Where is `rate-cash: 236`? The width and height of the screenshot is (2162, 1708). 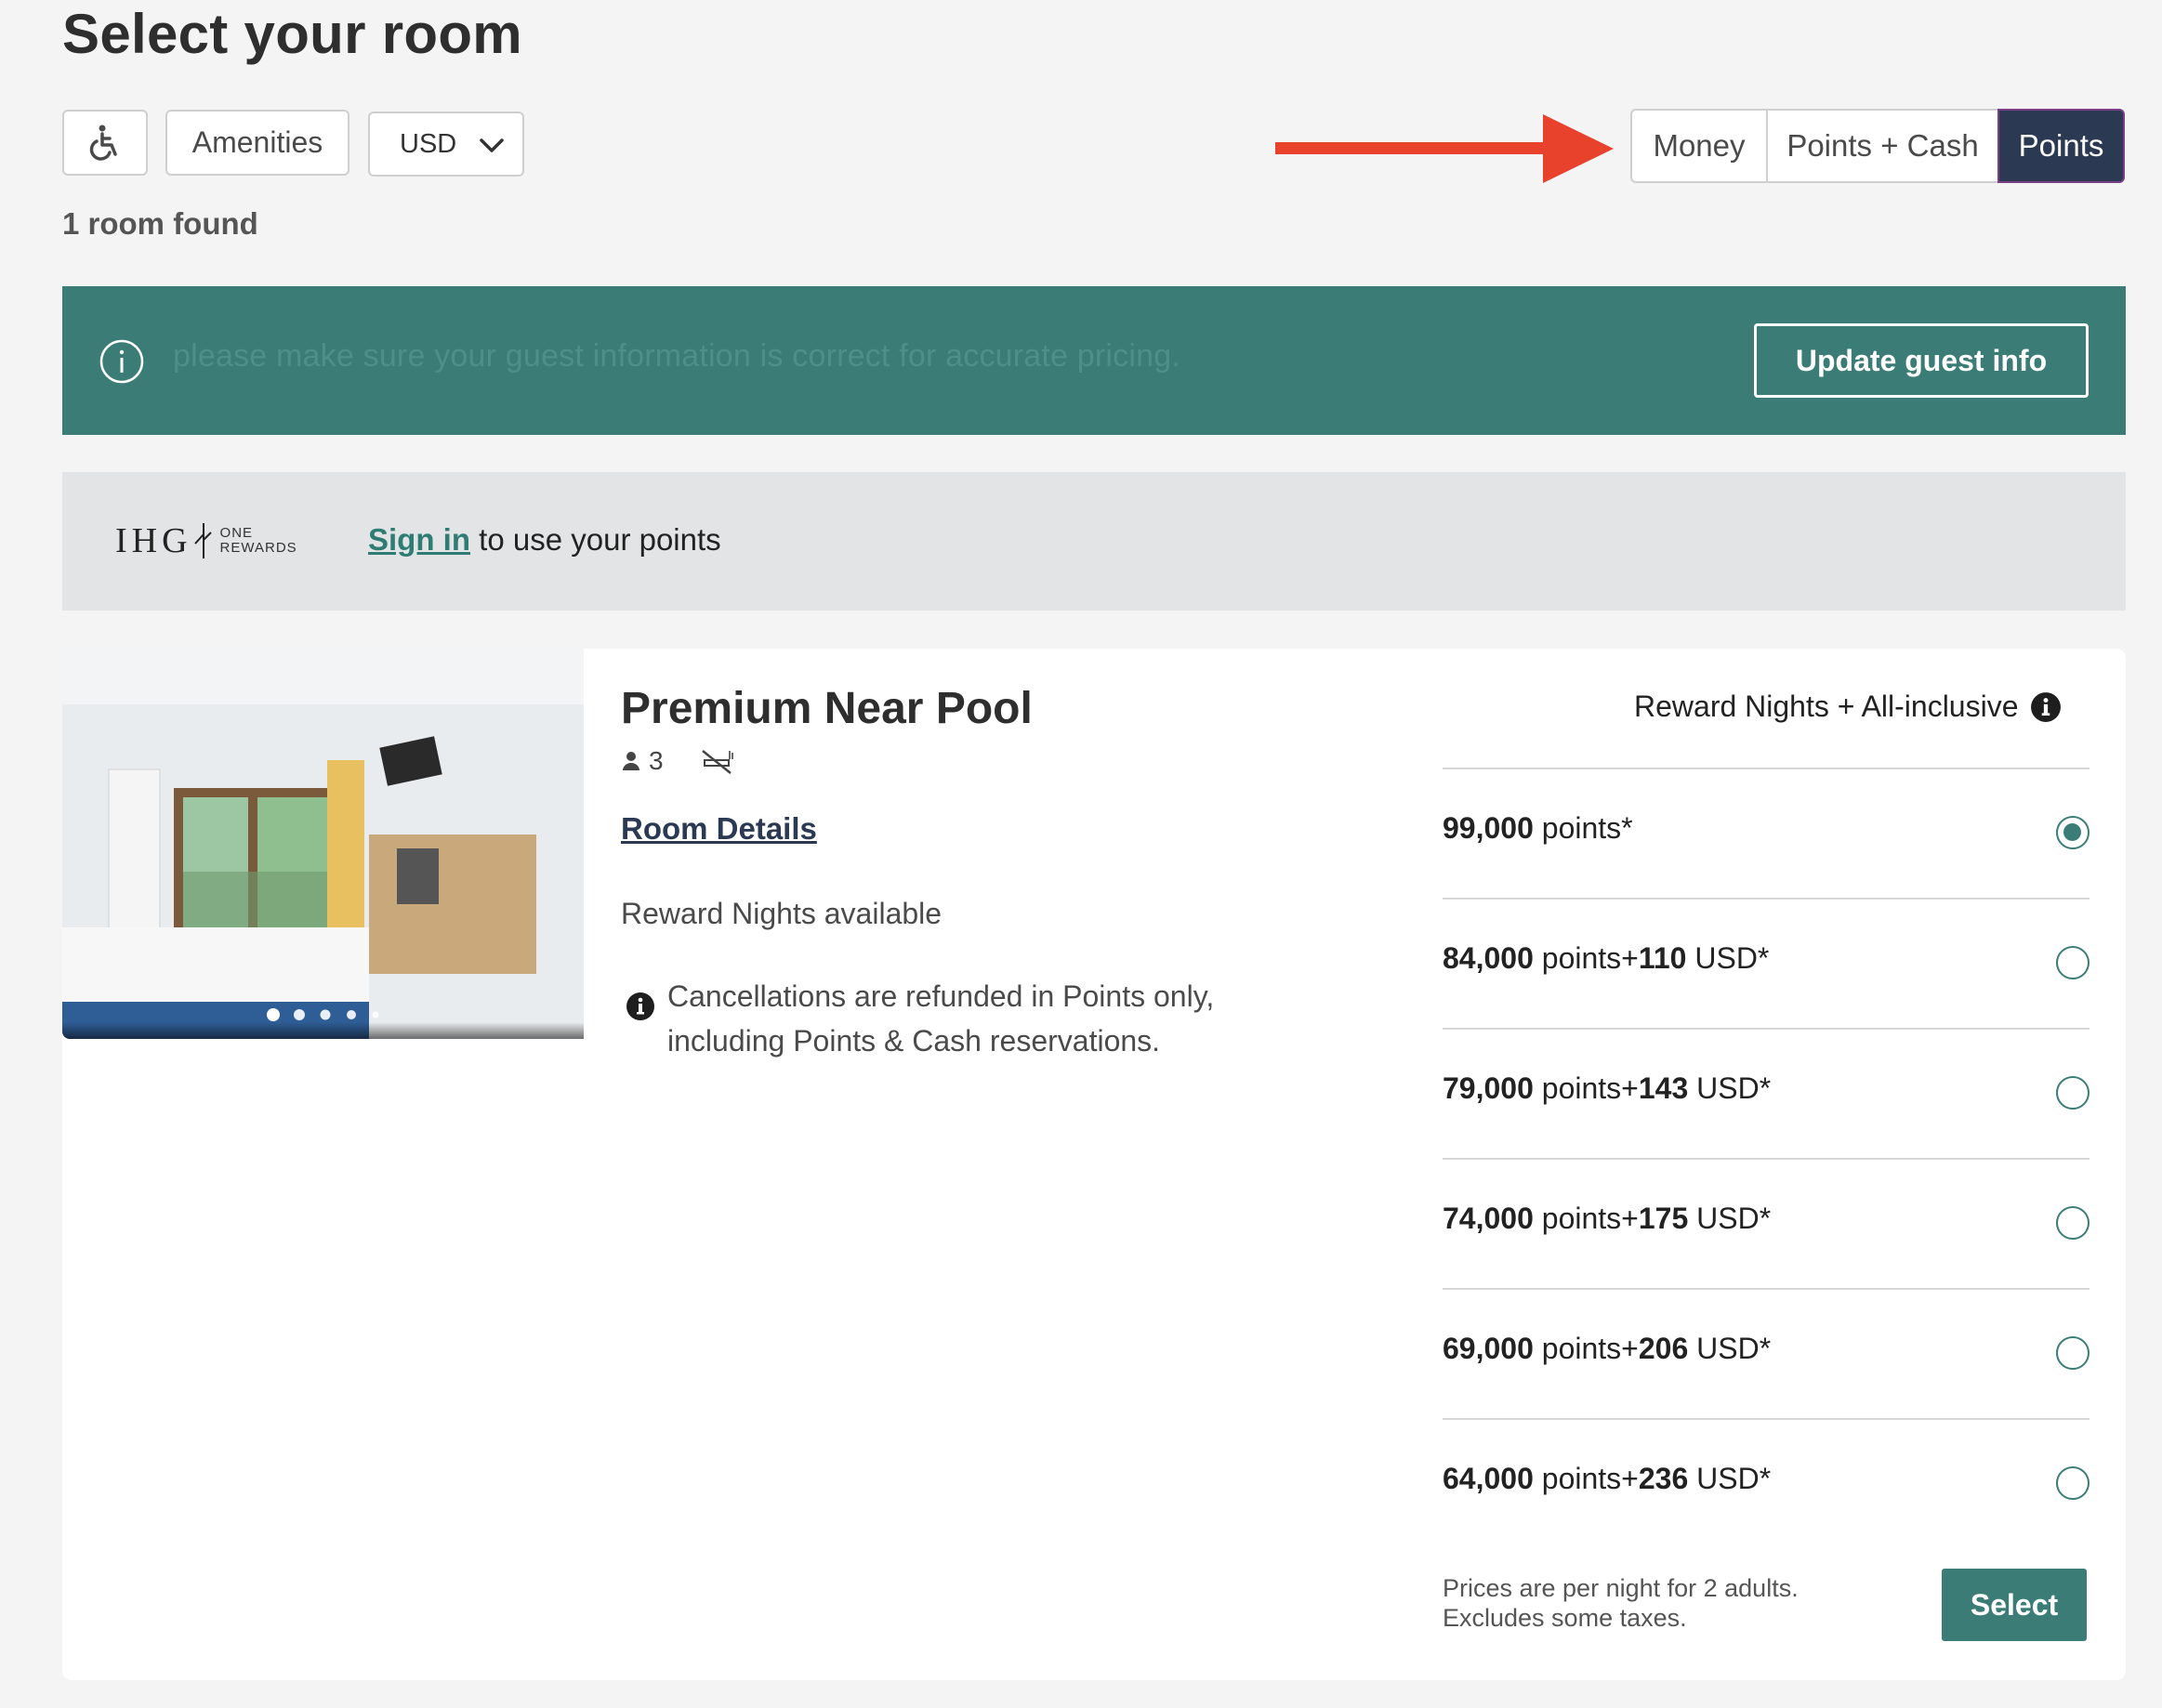 rate-cash: 236 is located at coordinates (1663, 1478).